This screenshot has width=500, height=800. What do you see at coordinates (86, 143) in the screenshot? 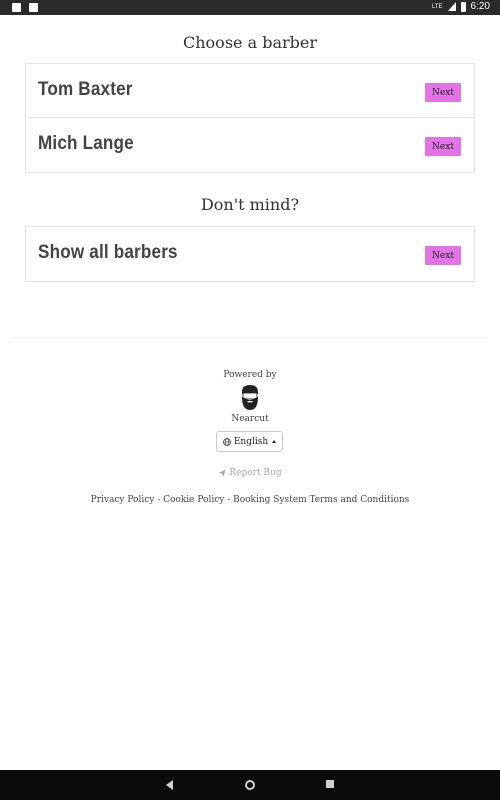
I see `barber-name: Mich Lange` at bounding box center [86, 143].